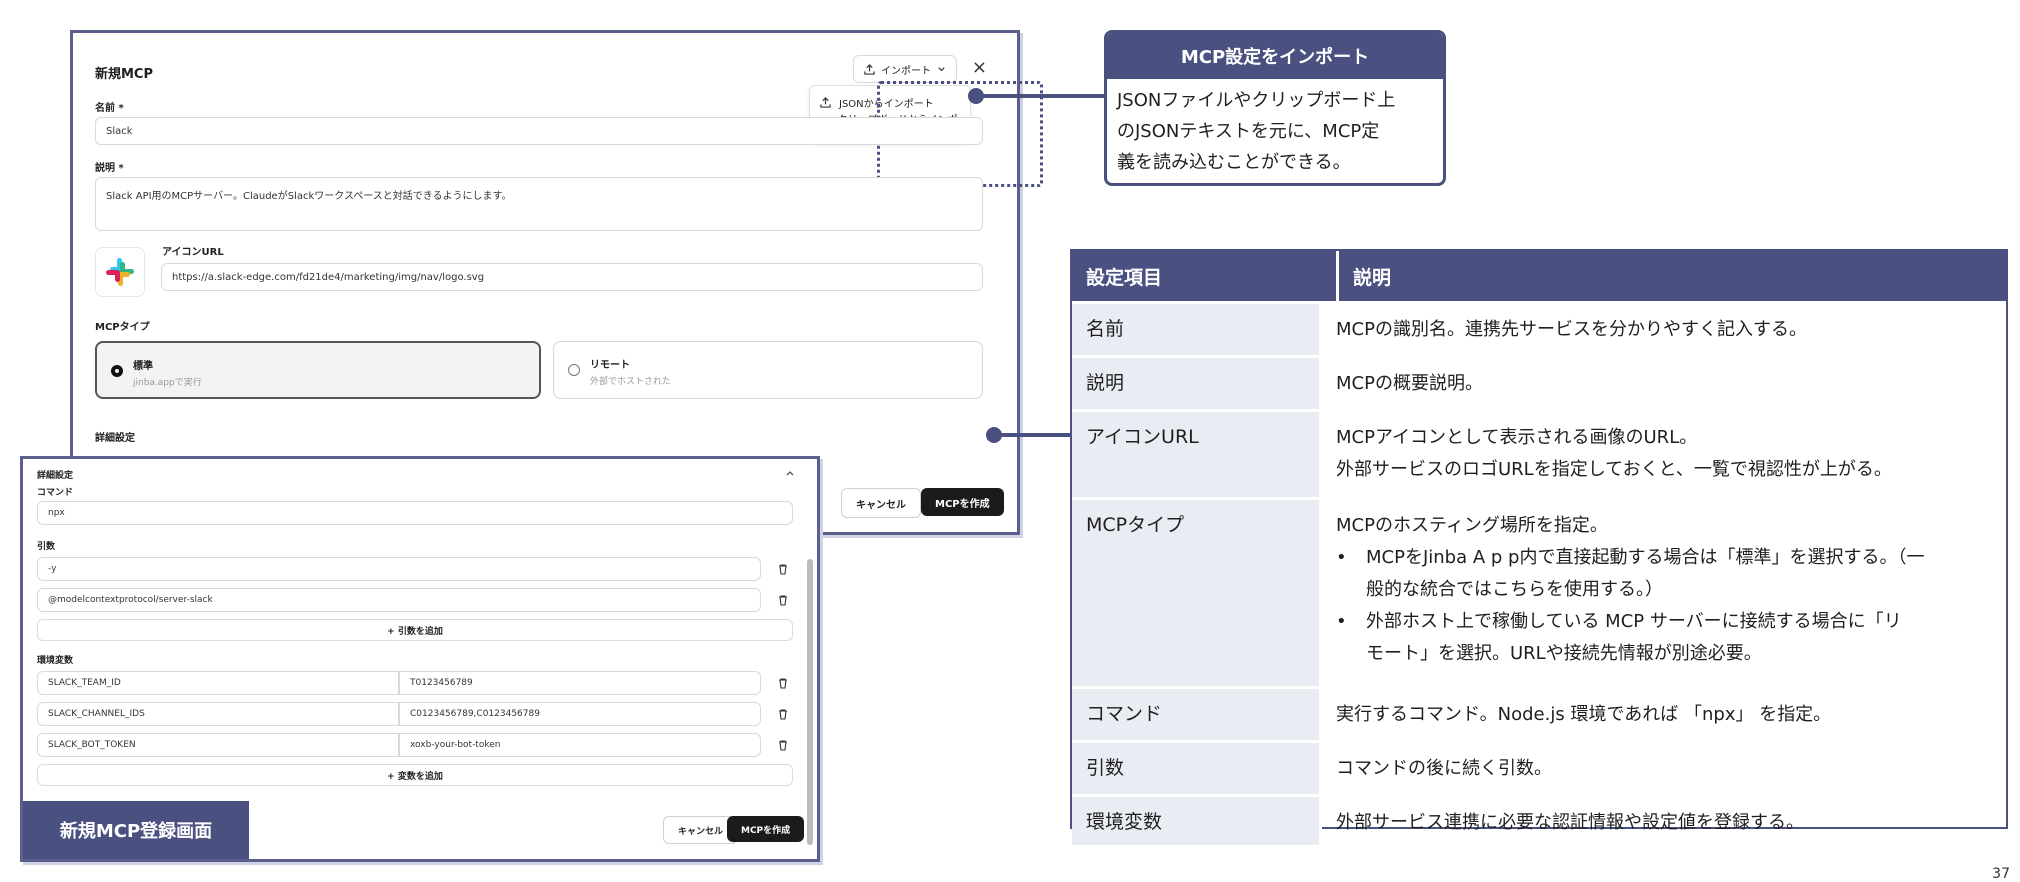 This screenshot has width=2020, height=882. What do you see at coordinates (1275, 56) in the screenshot?
I see `callout-title: MCP設定をインポート` at bounding box center [1275, 56].